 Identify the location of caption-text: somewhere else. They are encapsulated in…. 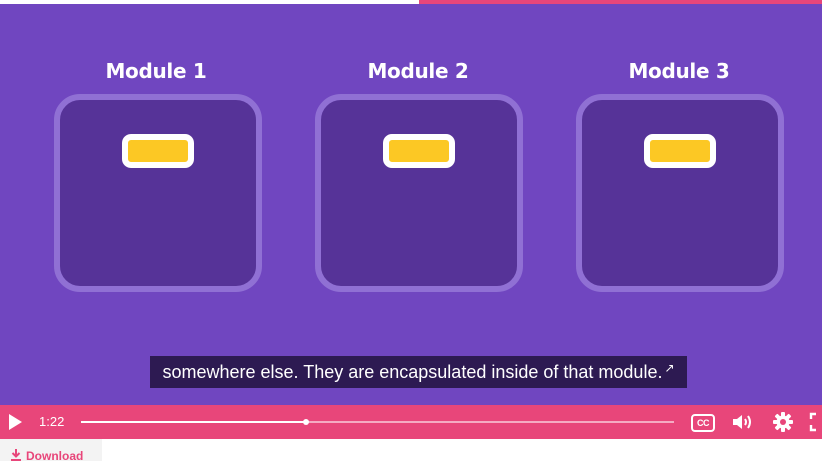
(412, 372).